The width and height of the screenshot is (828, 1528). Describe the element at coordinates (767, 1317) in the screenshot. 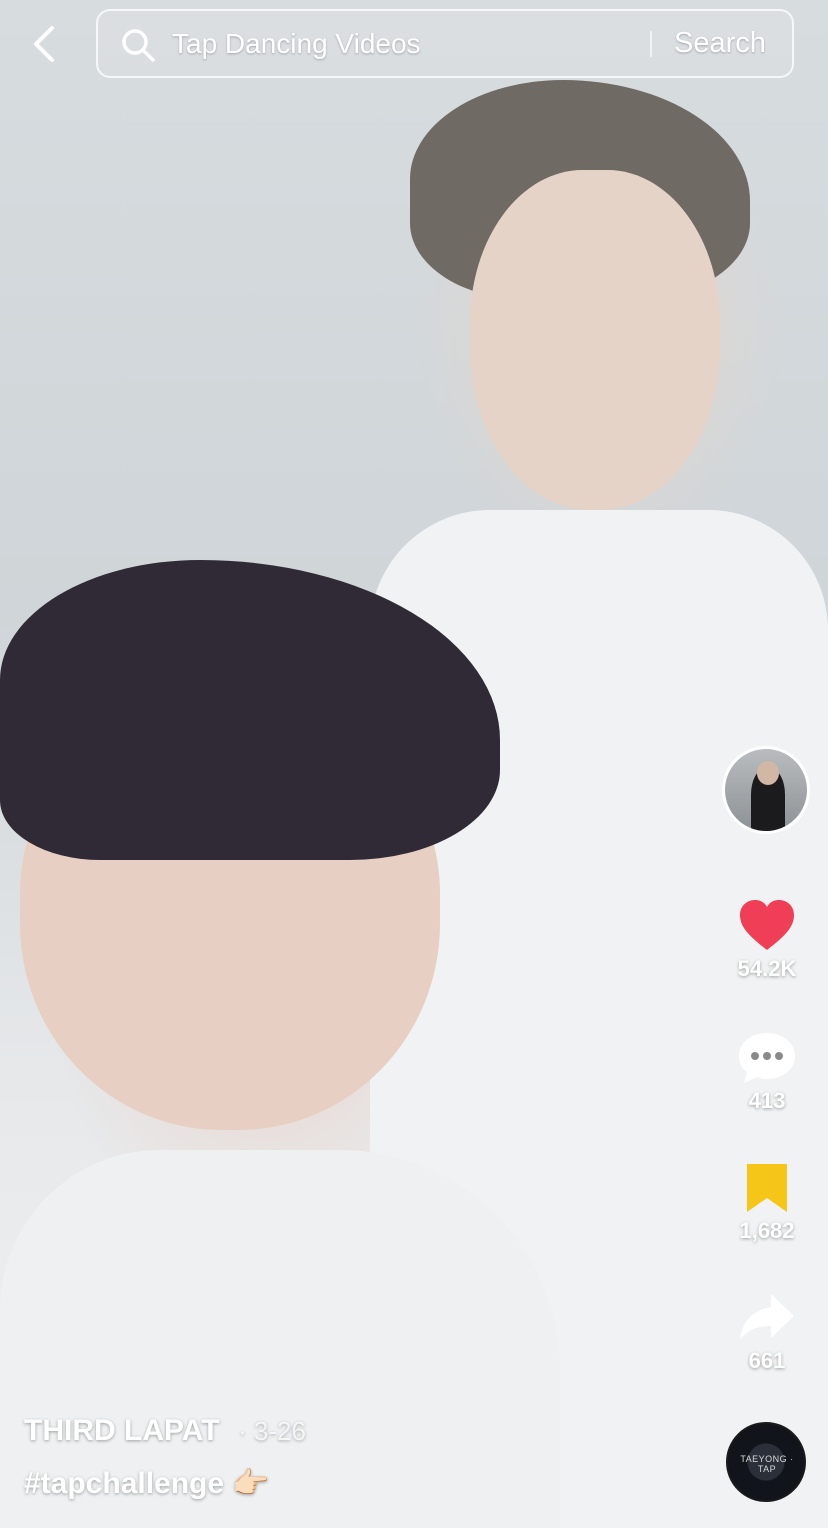

I see `share-icon` at that location.